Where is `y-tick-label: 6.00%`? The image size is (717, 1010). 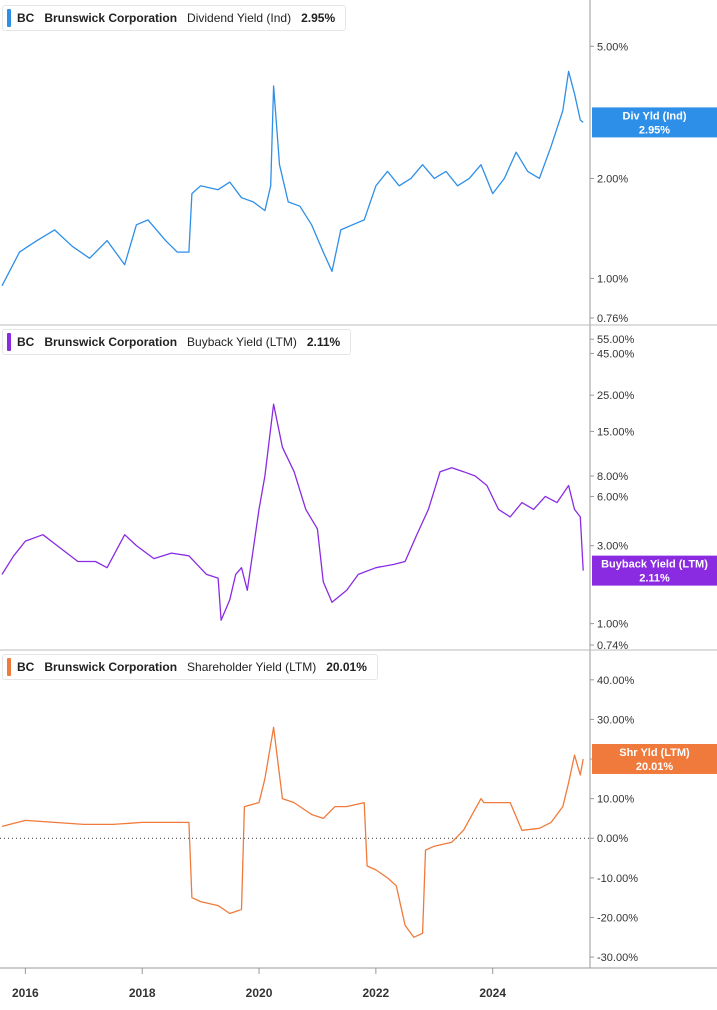 y-tick-label: 6.00% is located at coordinates (612, 497).